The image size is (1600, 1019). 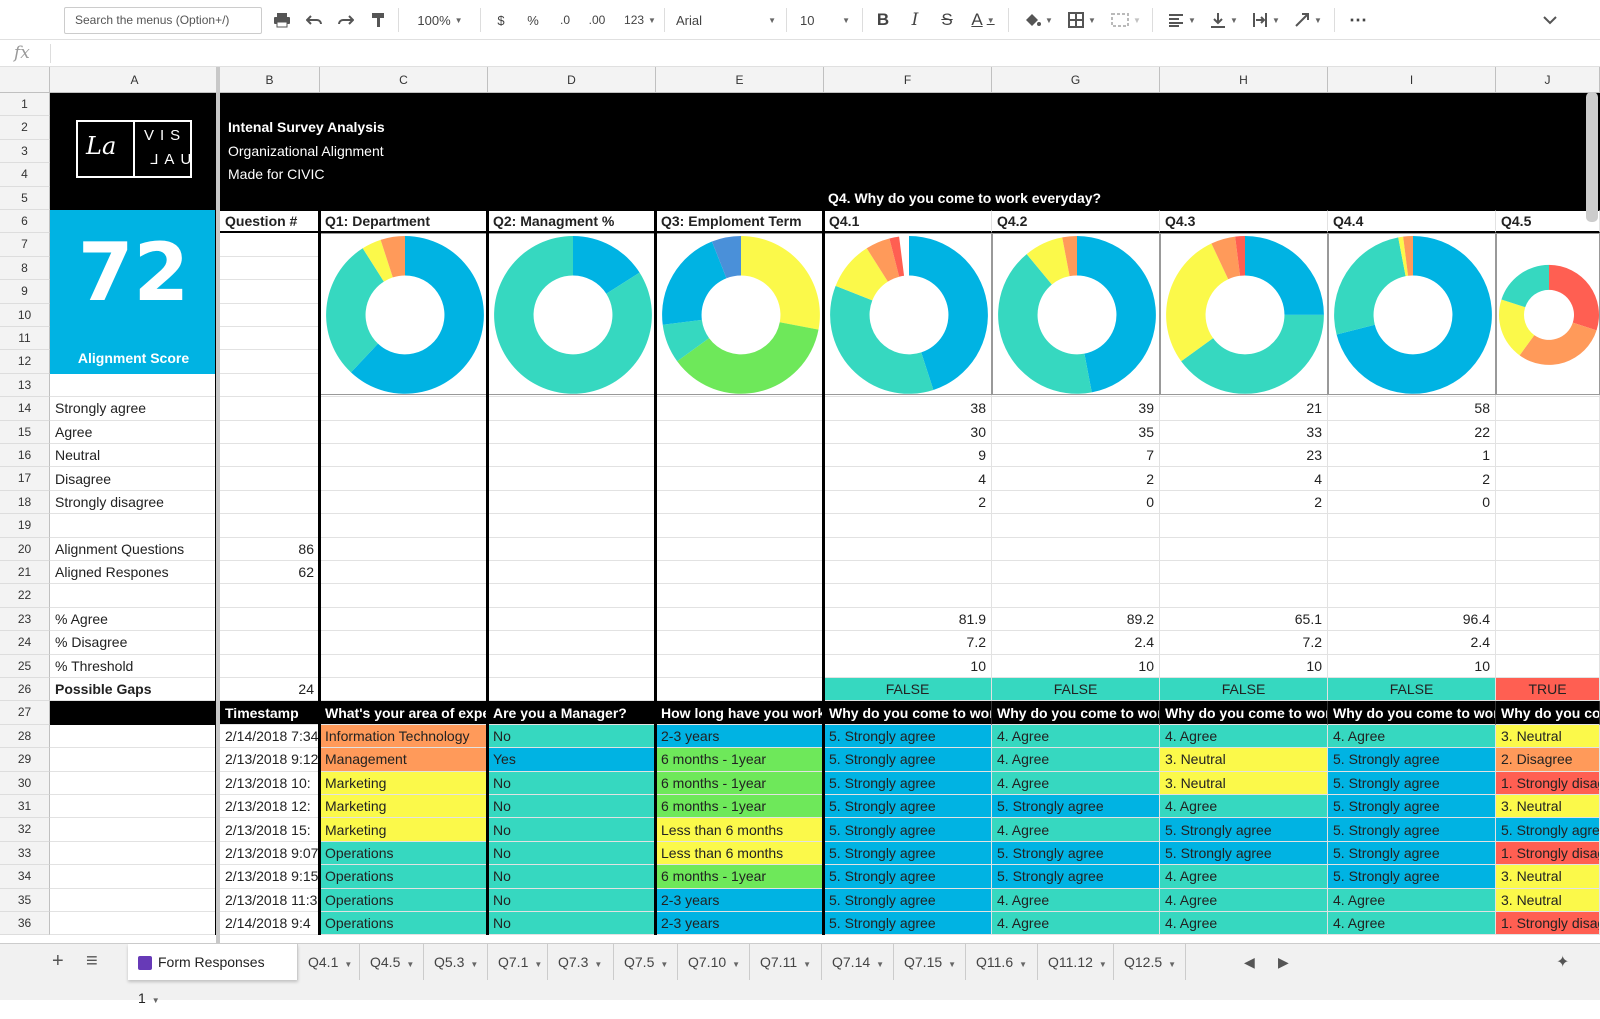 What do you see at coordinates (1283, 962) in the screenshot?
I see `scroll-tabs-right-icon: ▶` at bounding box center [1283, 962].